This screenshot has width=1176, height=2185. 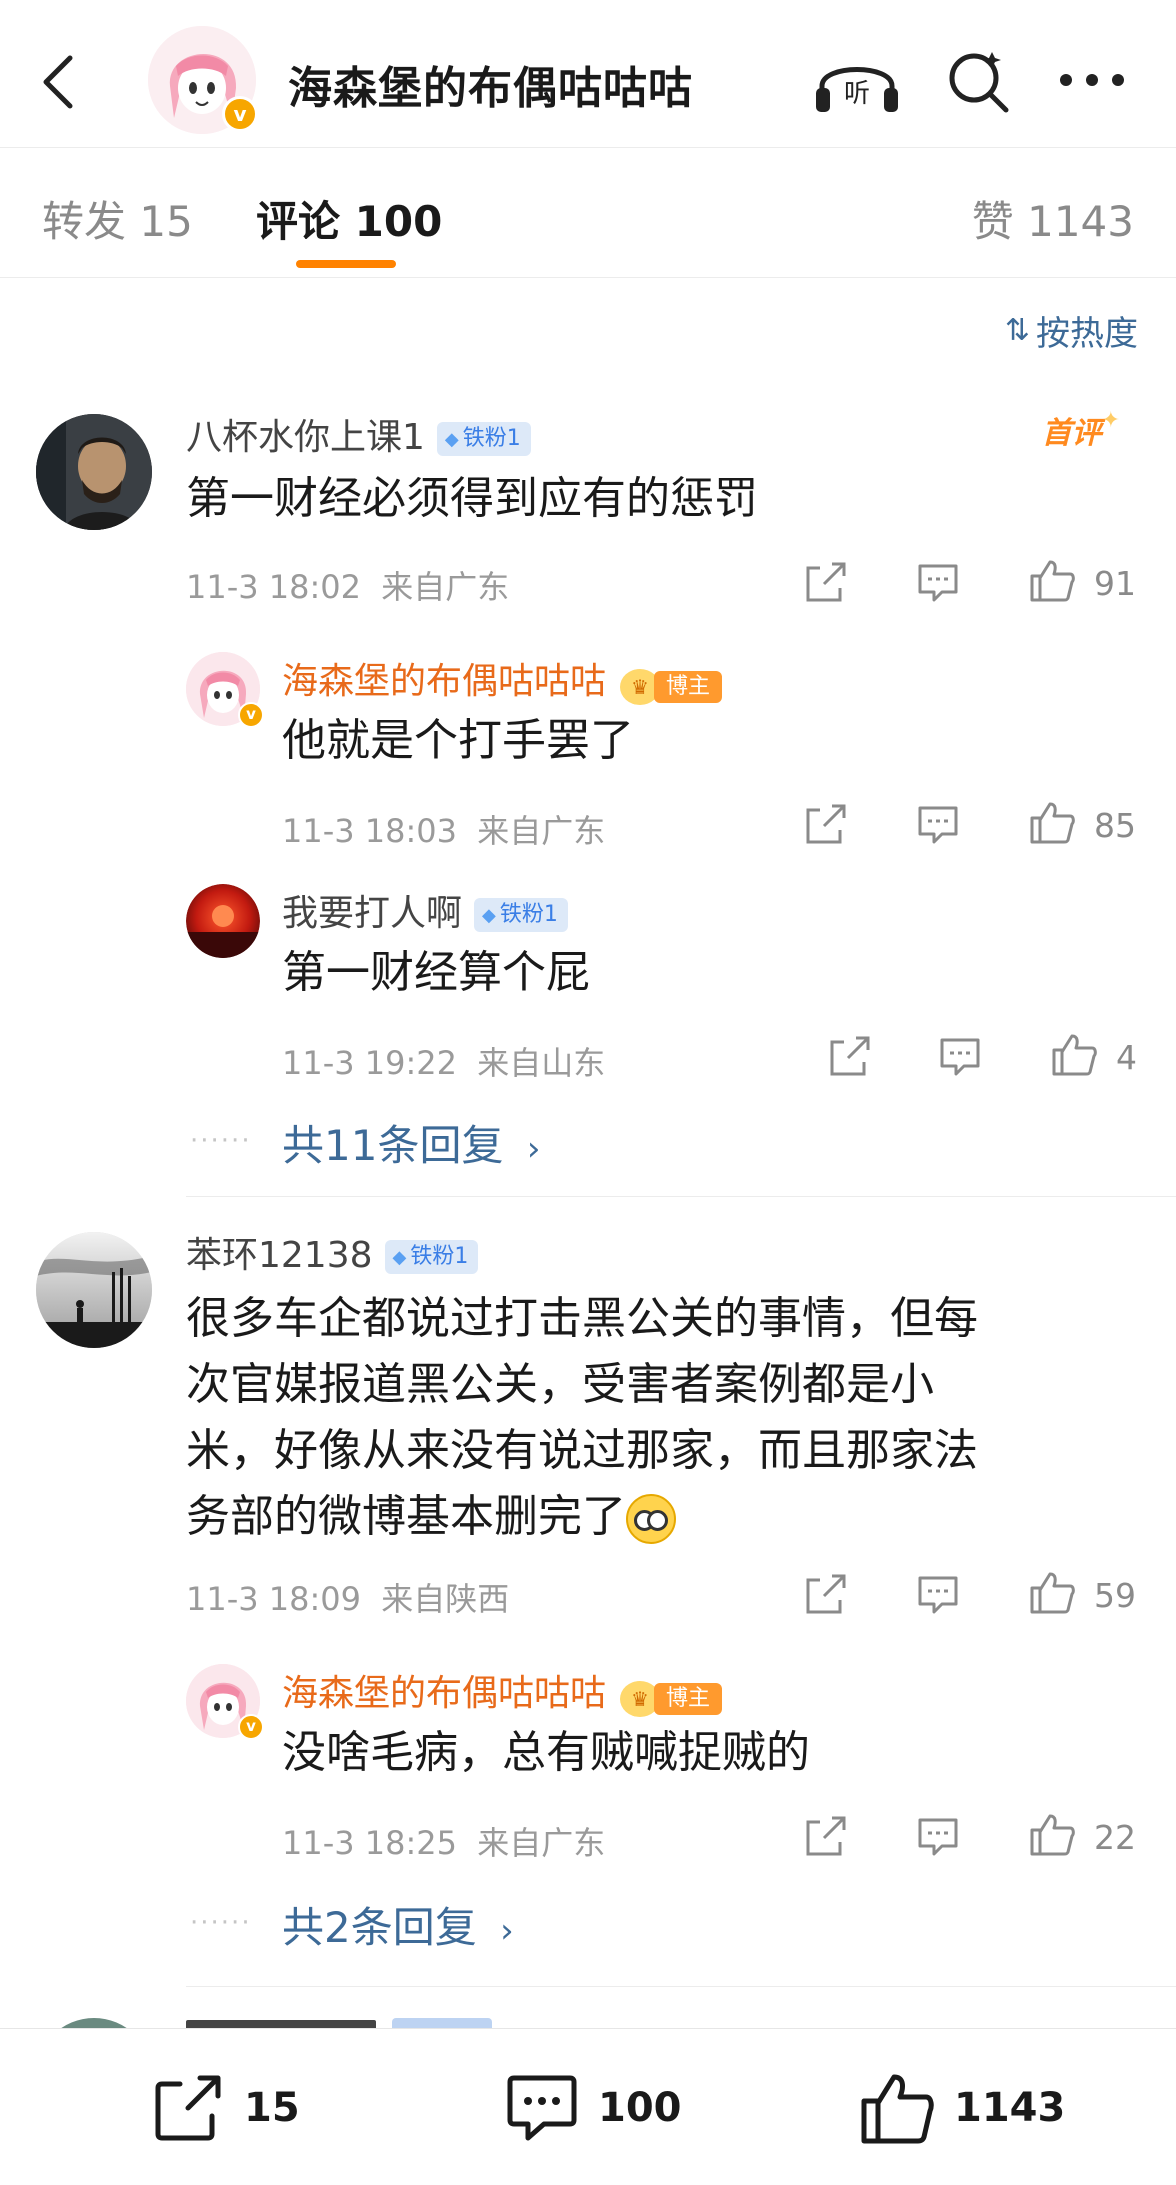 I want to click on username-text: 我要打人啊, so click(x=372, y=913).